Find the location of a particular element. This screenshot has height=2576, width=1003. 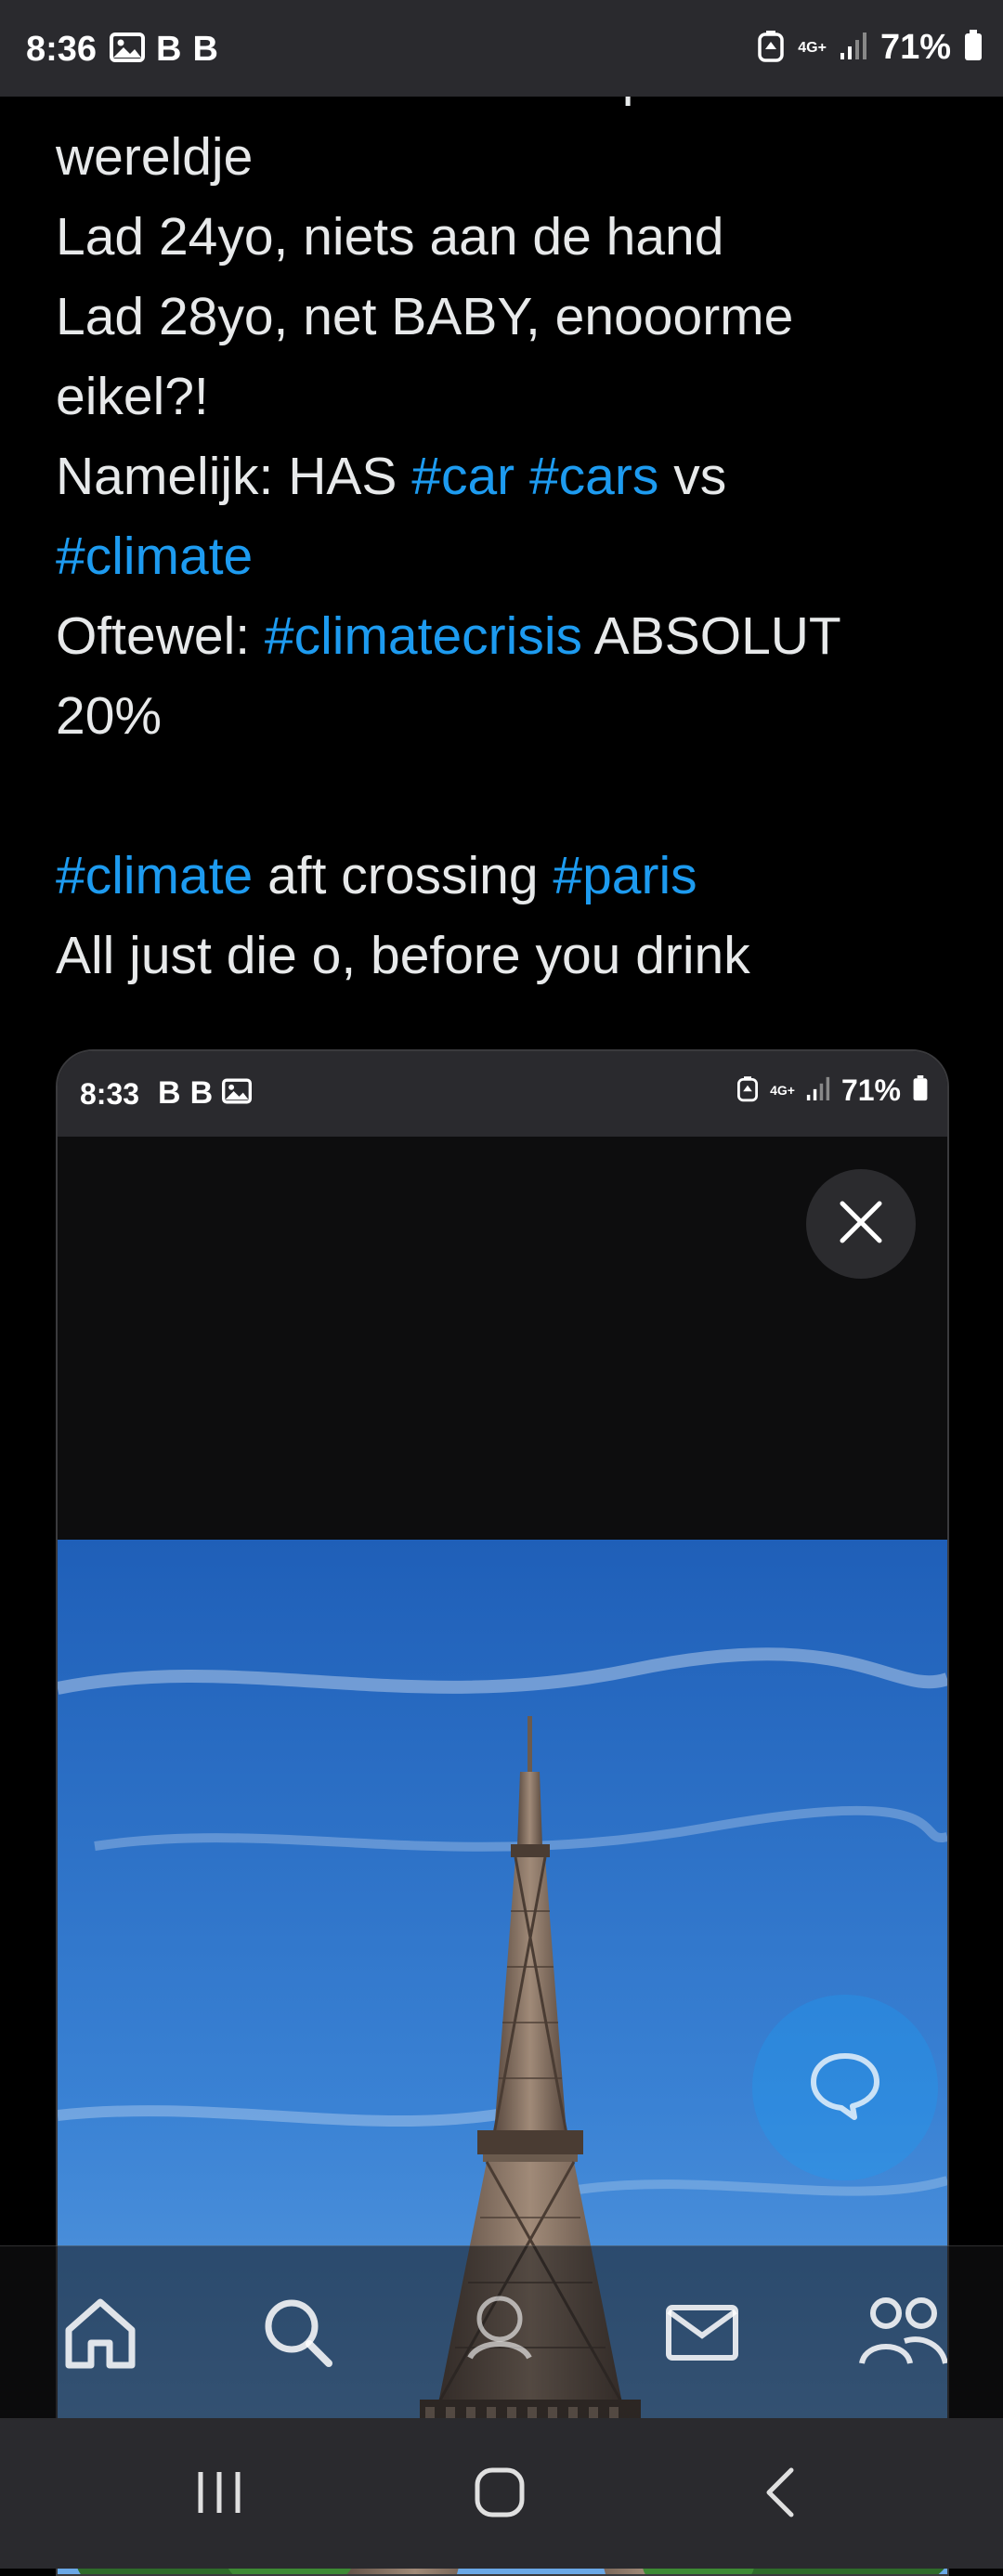

nav-messages-button is located at coordinates (702, 2333).